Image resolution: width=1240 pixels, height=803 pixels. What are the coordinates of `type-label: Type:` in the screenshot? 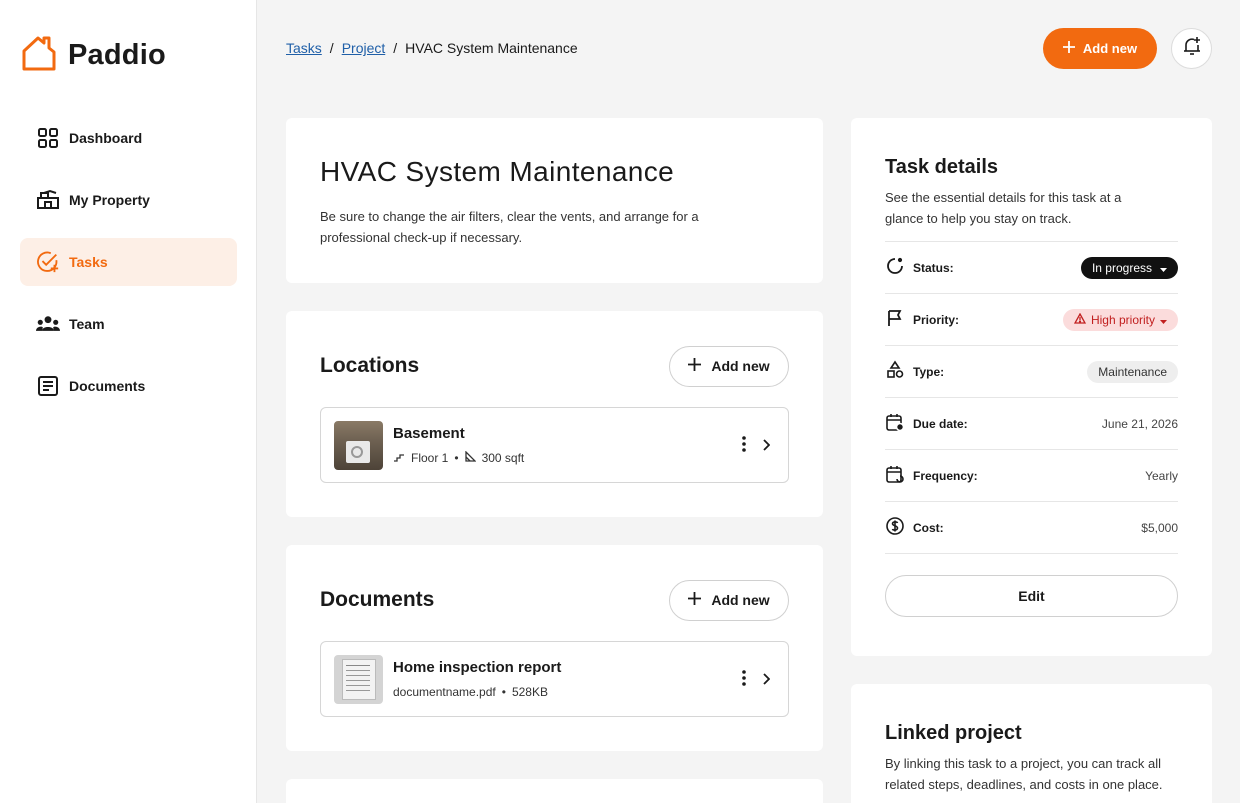 It's located at (929, 371).